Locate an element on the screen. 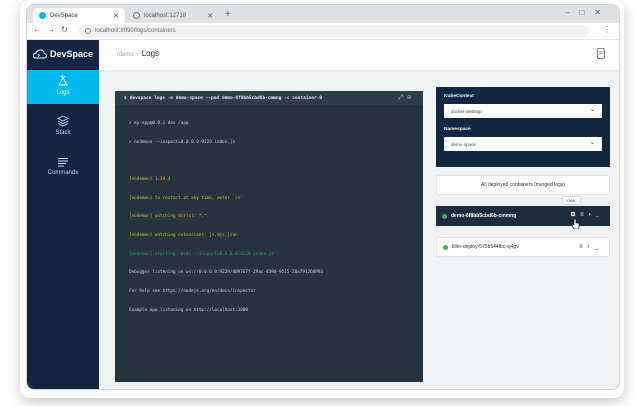 The image size is (638, 406). breadcrumb-root: /demo is located at coordinates (125, 55).